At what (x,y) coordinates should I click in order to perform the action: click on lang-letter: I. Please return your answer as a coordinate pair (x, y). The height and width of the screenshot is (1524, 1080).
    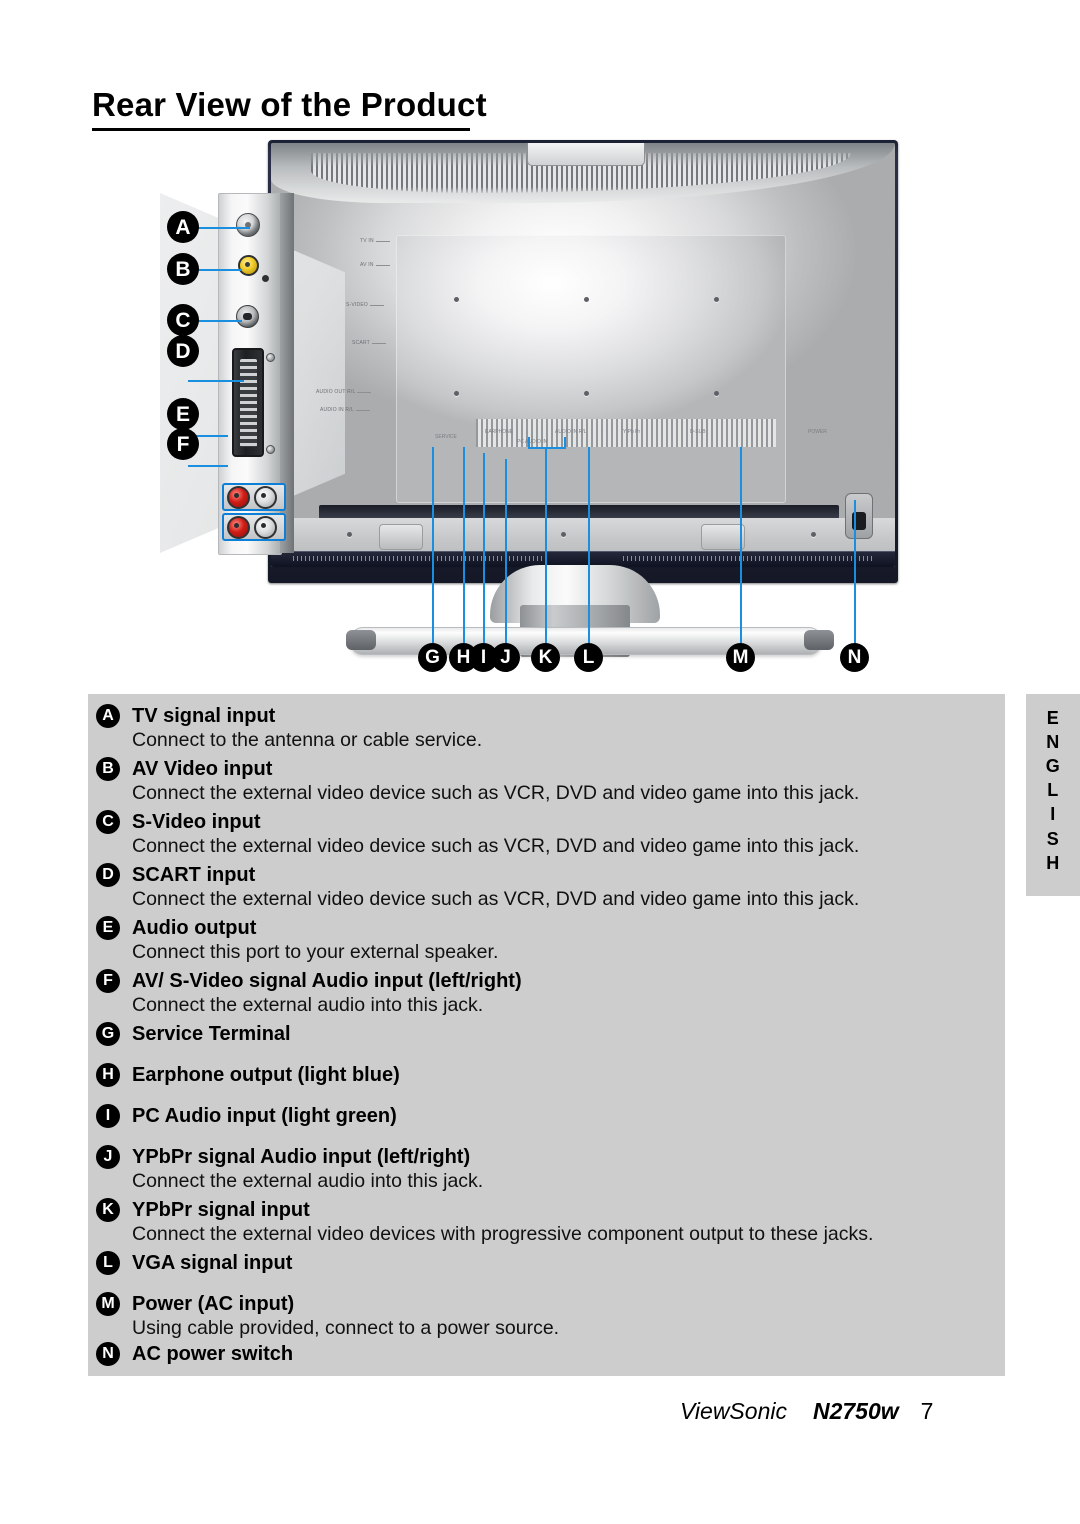
    Looking at the image, I should click on (1053, 814).